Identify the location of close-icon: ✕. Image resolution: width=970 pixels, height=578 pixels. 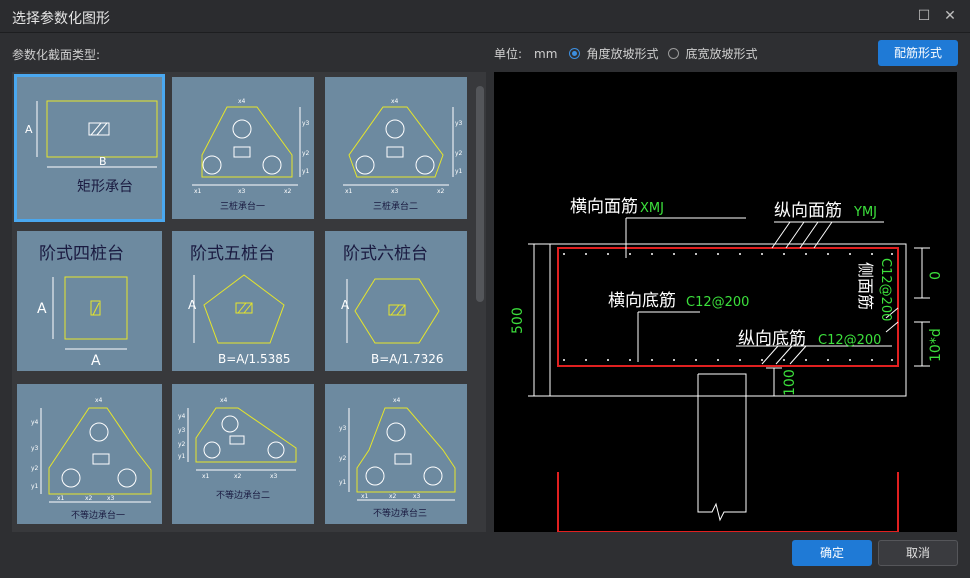
(950, 16).